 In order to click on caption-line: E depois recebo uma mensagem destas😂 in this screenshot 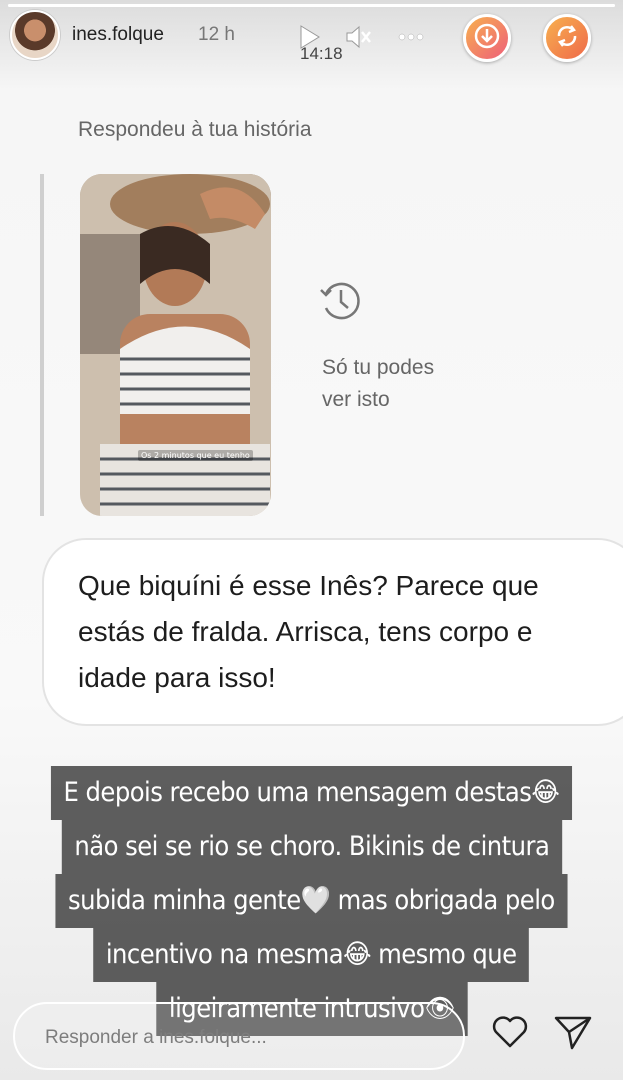, I will do `click(311, 793)`.